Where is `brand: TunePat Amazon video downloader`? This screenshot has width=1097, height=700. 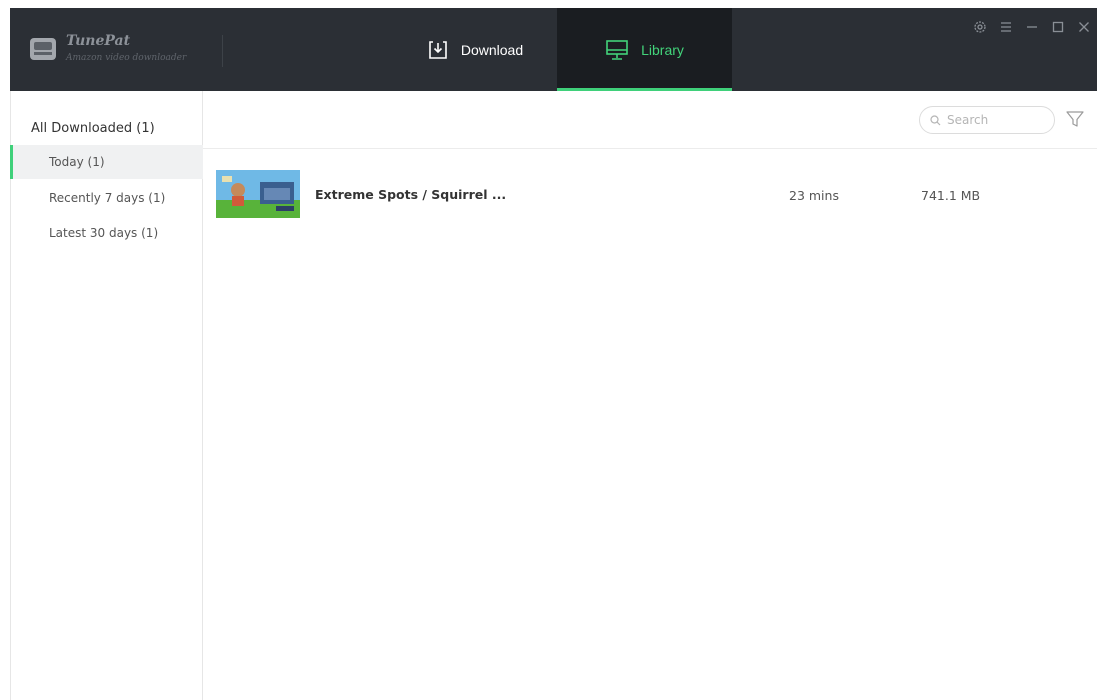
brand: TunePat Amazon video downloader is located at coordinates (116, 49).